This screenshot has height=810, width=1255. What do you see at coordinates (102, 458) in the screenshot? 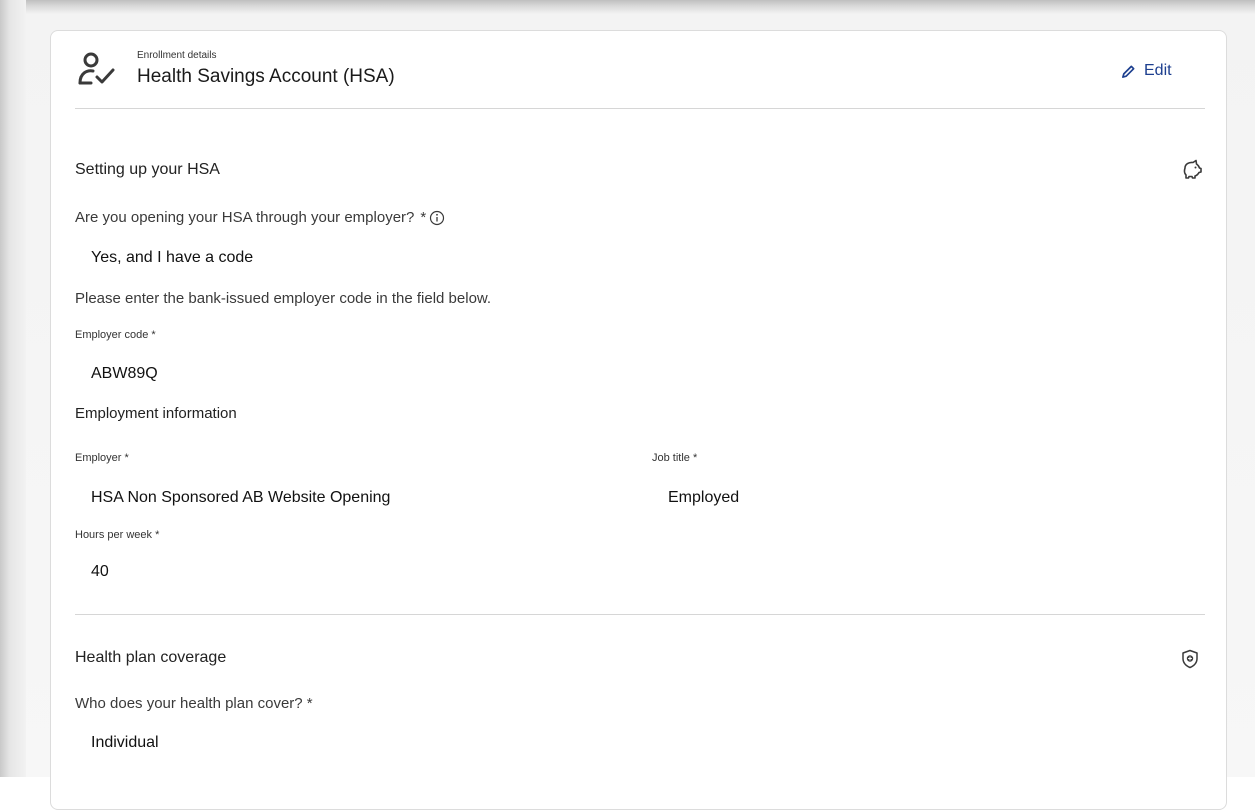
I see `employer-label: Employer *` at bounding box center [102, 458].